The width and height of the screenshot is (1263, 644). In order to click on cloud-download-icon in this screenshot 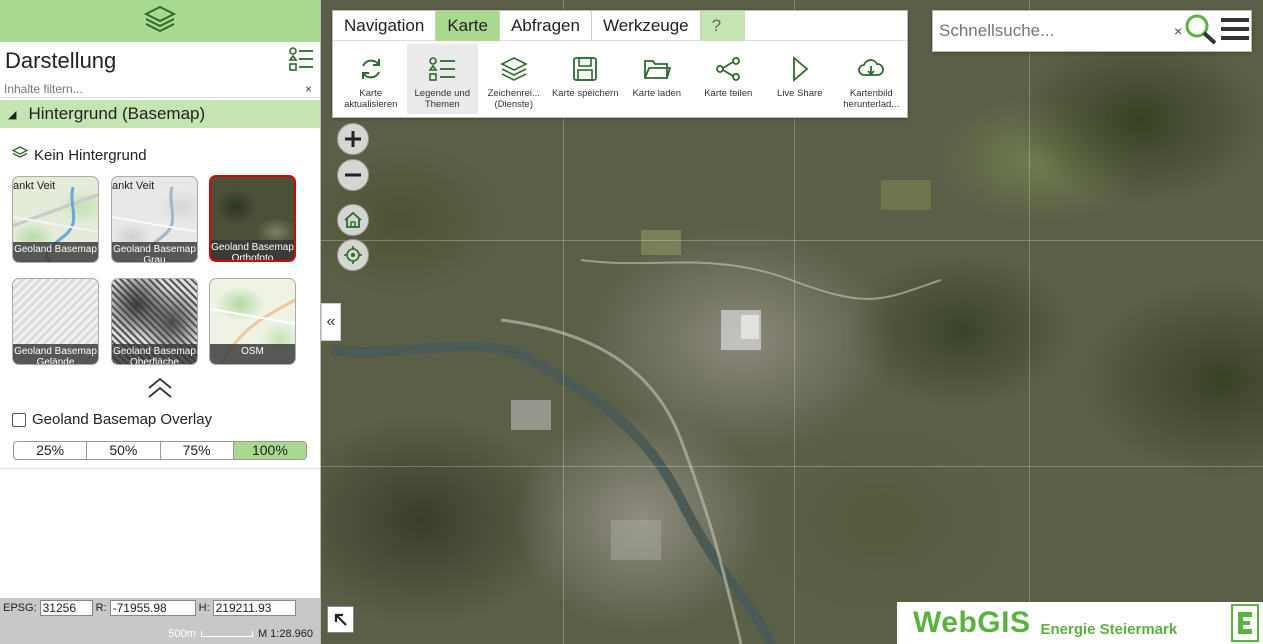, I will do `click(871, 69)`.